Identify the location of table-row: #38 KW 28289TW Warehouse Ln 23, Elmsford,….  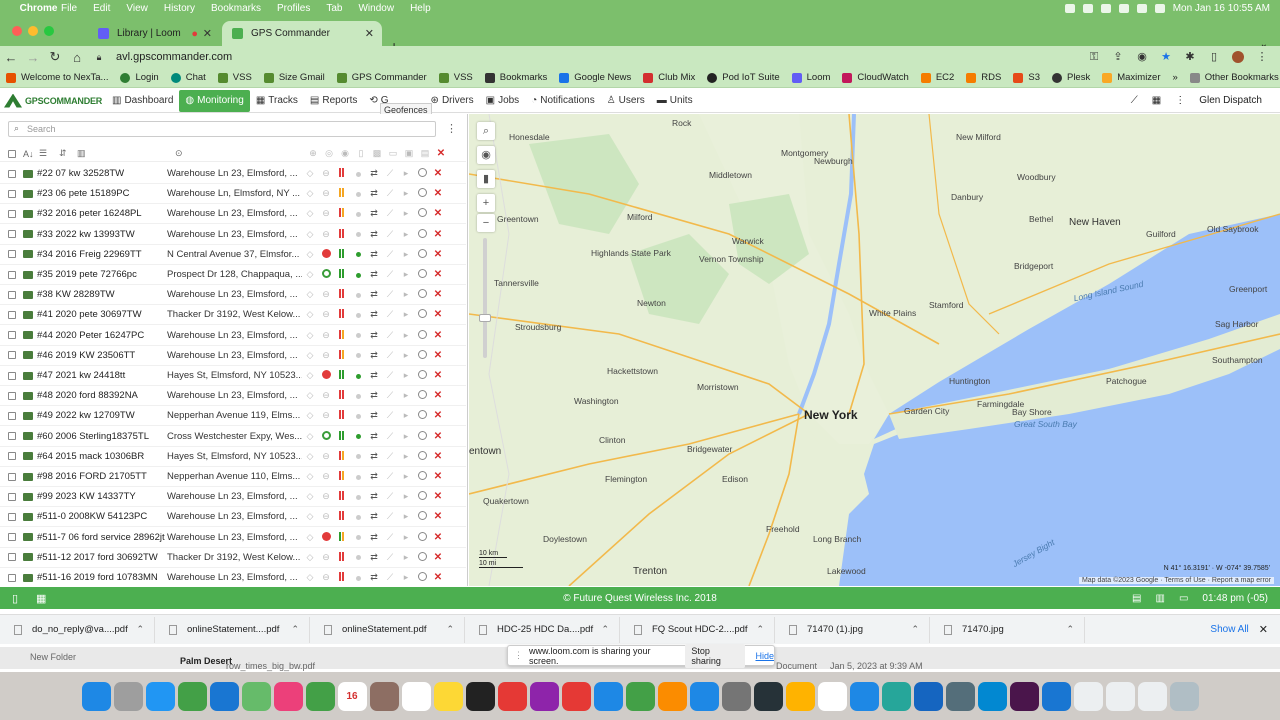
(233, 295).